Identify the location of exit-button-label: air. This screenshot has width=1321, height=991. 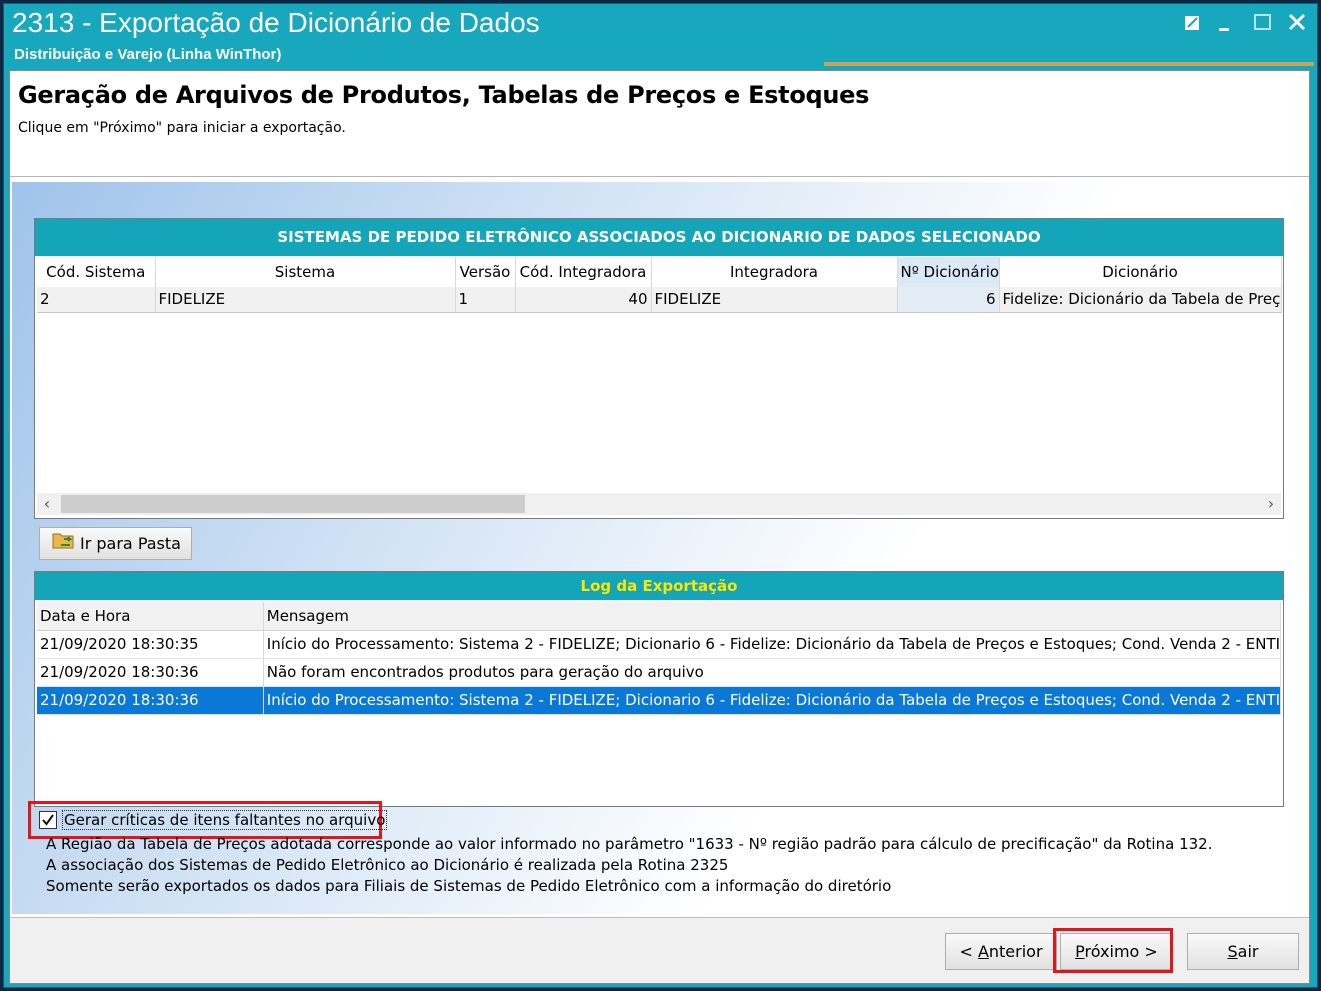
(1248, 951).